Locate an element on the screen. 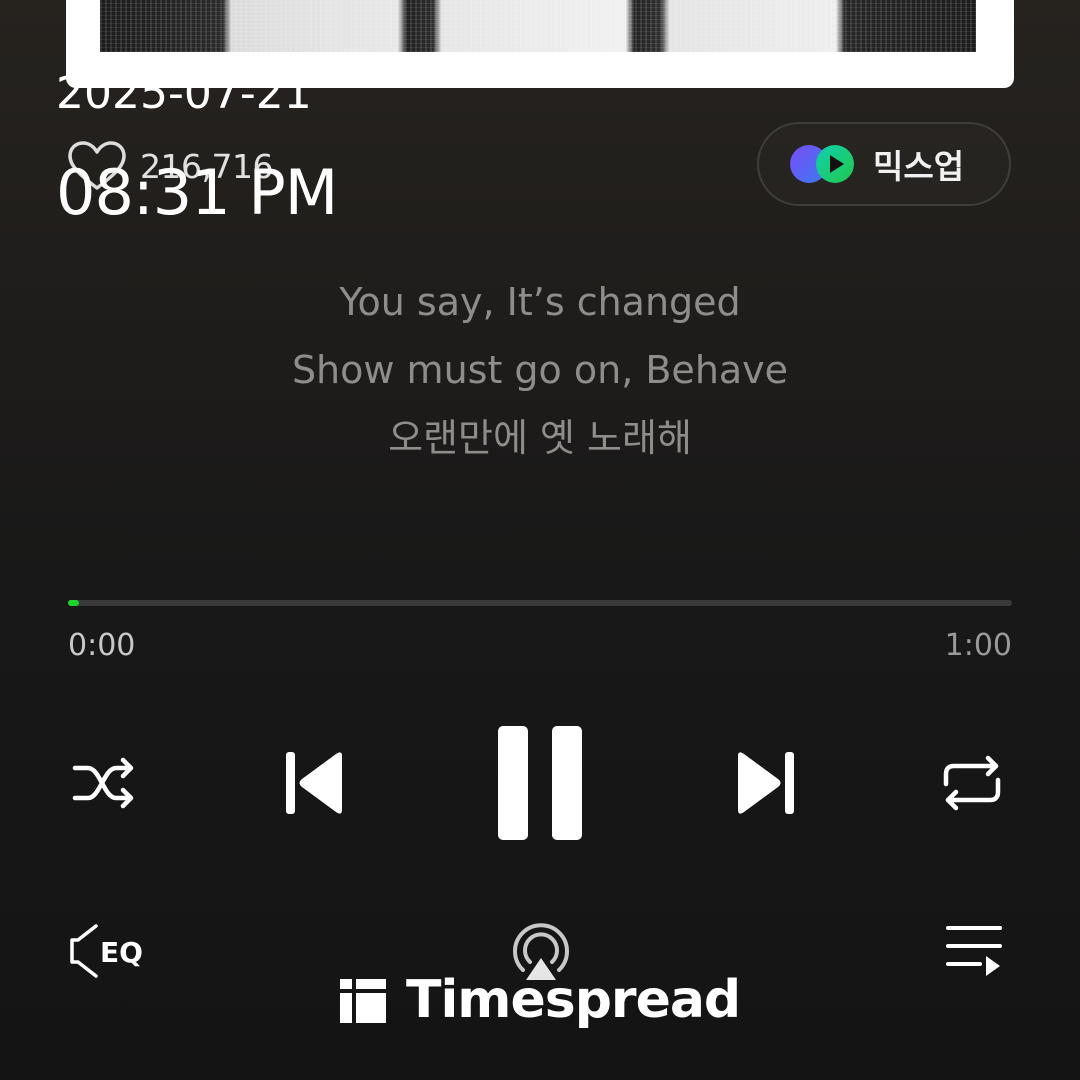 The image size is (1080, 1080). pause-button is located at coordinates (540, 783).